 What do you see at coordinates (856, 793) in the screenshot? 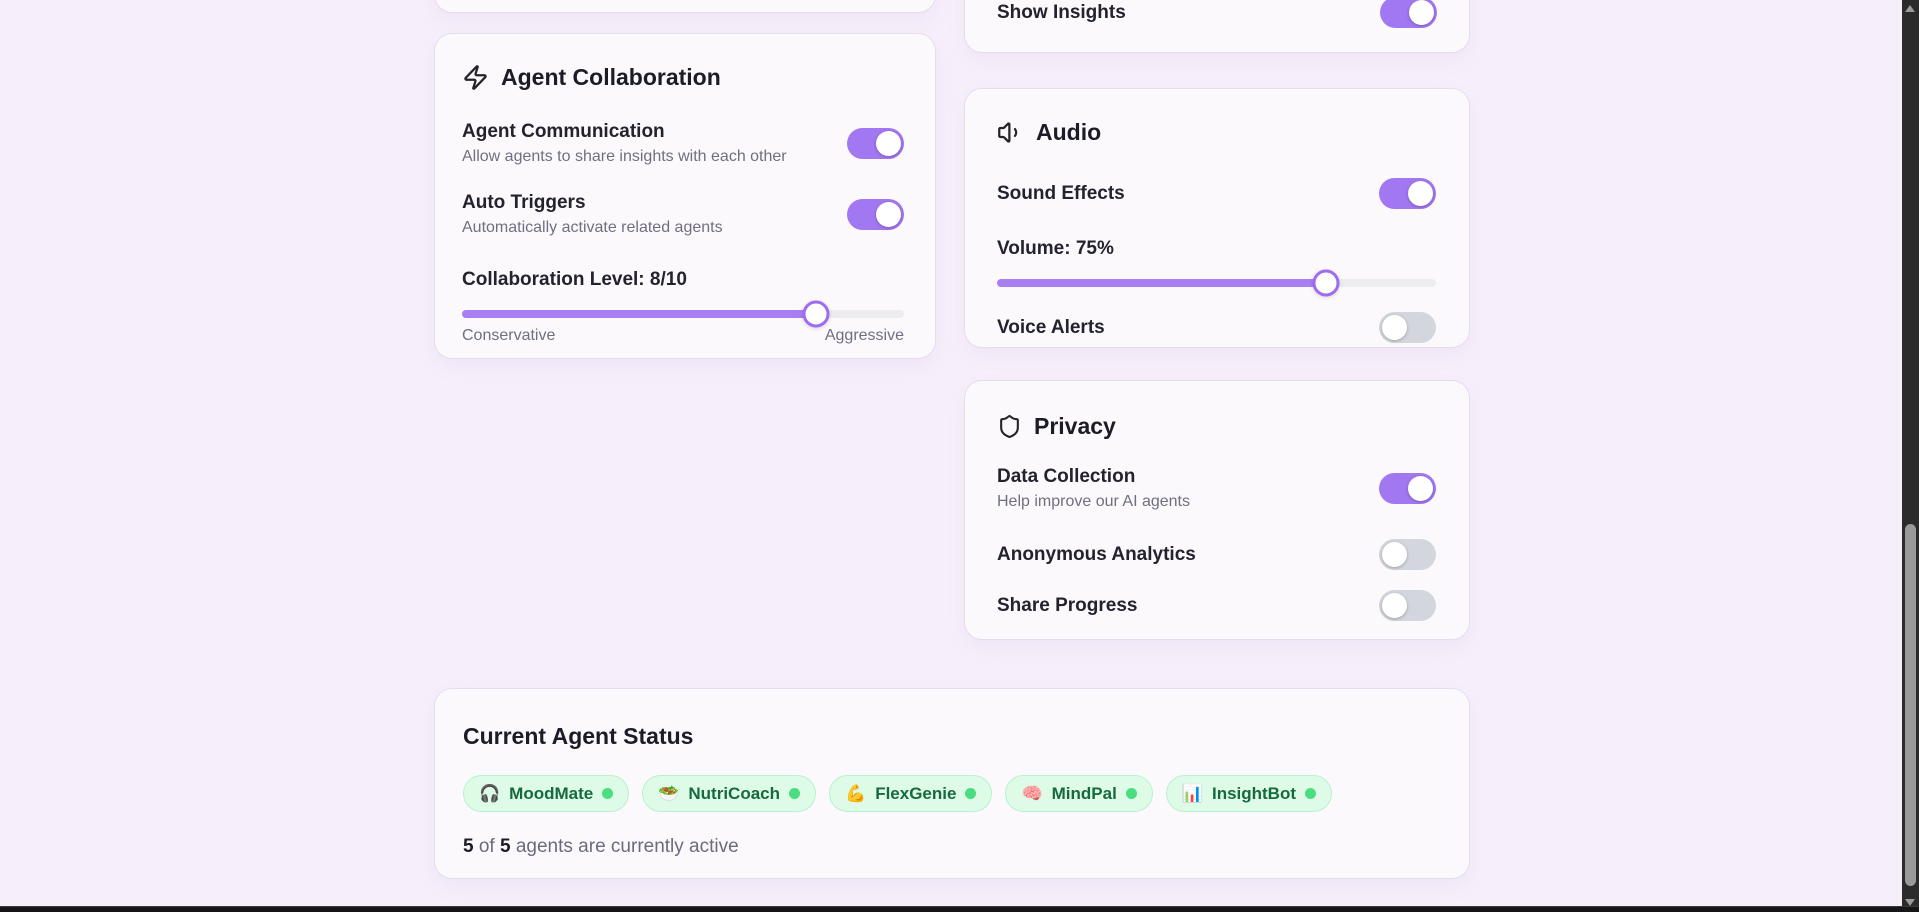
I see `muscle-emoji-icon: 💪` at bounding box center [856, 793].